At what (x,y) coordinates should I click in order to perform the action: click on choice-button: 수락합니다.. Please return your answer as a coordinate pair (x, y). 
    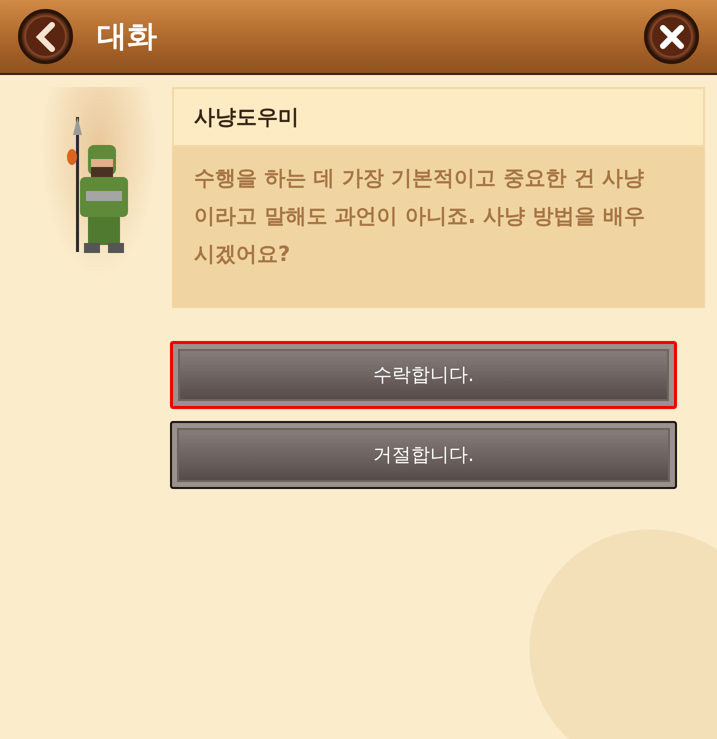
    Looking at the image, I should click on (423, 375).